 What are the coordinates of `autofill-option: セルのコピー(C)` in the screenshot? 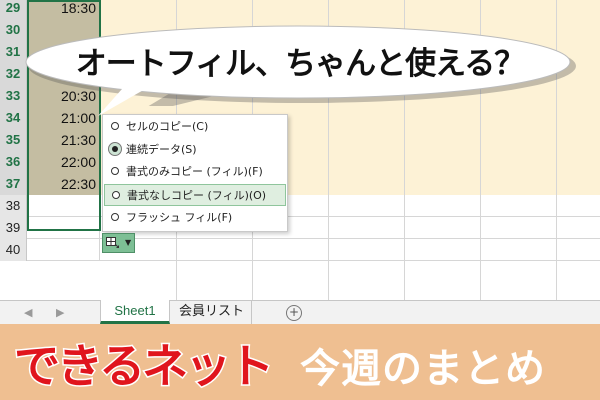 It's located at (195, 127).